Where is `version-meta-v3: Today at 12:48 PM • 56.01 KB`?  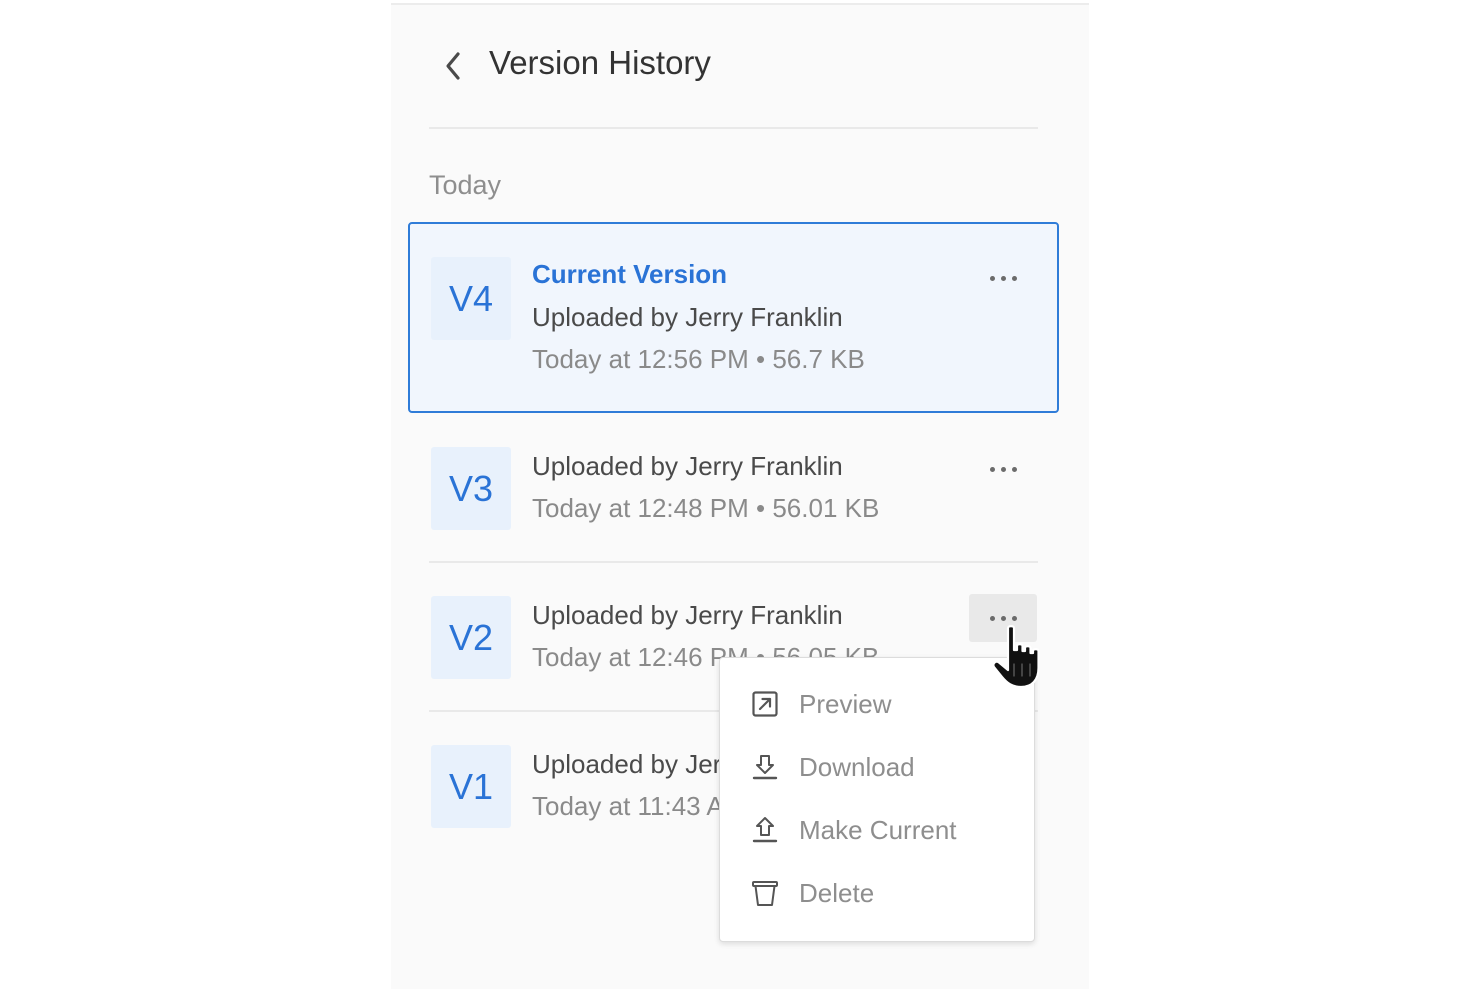
version-meta-v3: Today at 12:48 PM • 56.01 KB is located at coordinates (706, 508).